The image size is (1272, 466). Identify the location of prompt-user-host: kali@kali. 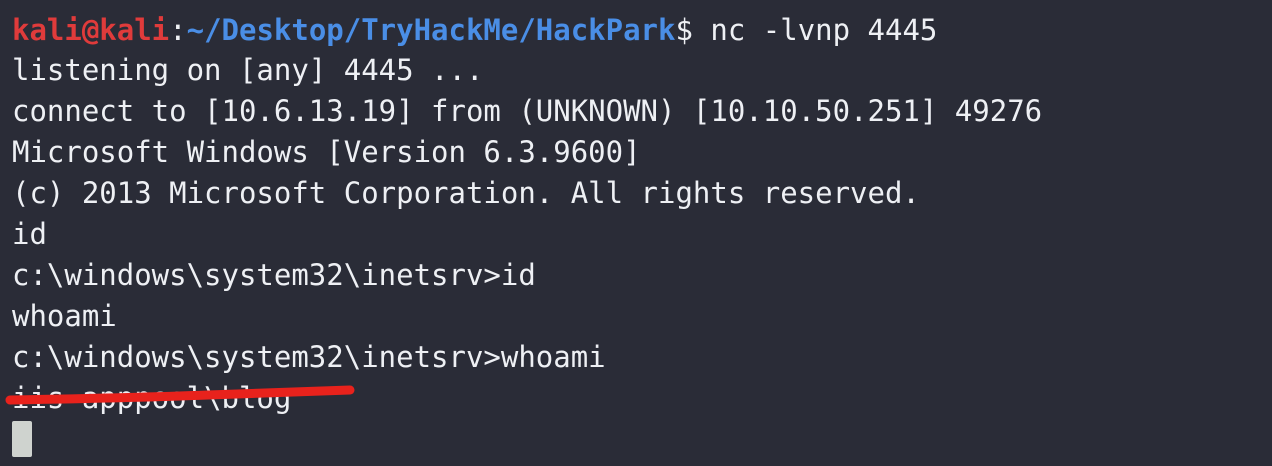
(91, 30).